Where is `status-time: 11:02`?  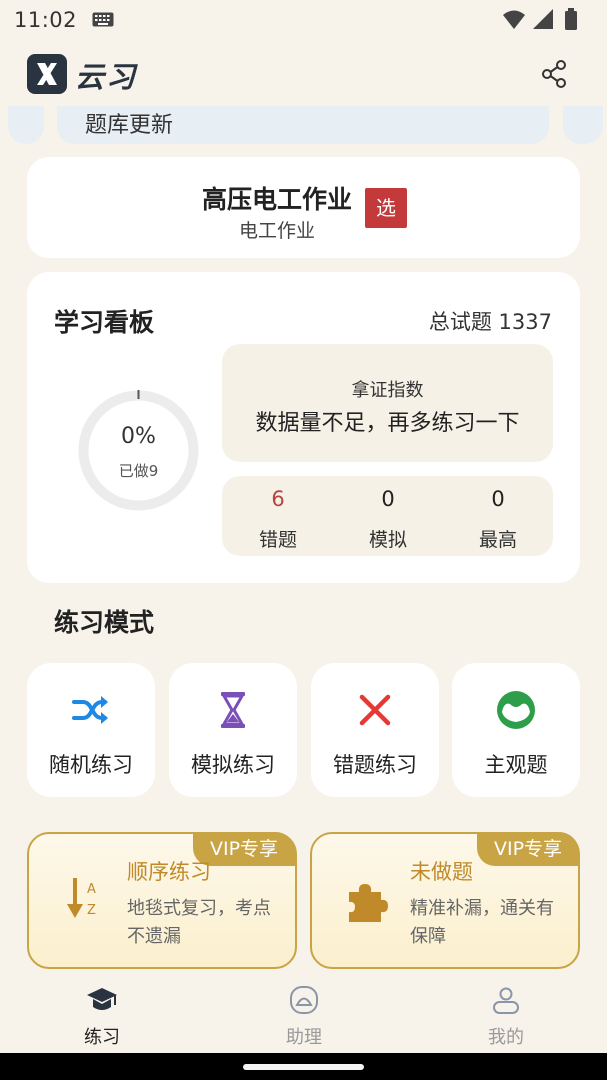
status-time: 11:02 is located at coordinates (46, 20).